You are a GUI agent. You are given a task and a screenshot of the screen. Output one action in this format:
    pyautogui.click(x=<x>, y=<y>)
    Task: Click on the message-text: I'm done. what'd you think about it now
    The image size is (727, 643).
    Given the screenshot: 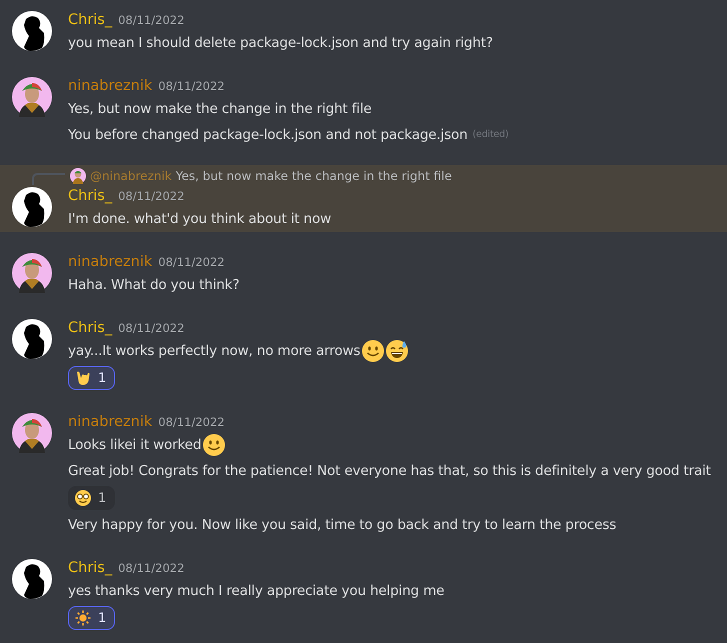 What is the action you would take?
    pyautogui.click(x=200, y=219)
    